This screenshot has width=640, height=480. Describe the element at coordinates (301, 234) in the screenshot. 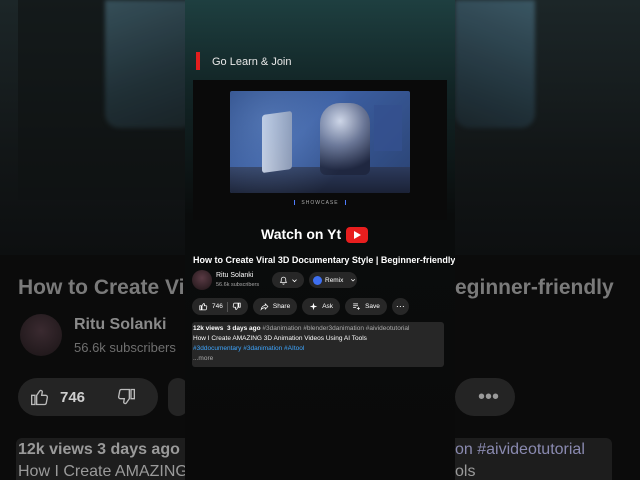

I see `watch-on-yt-text: Watch on Yt` at that location.